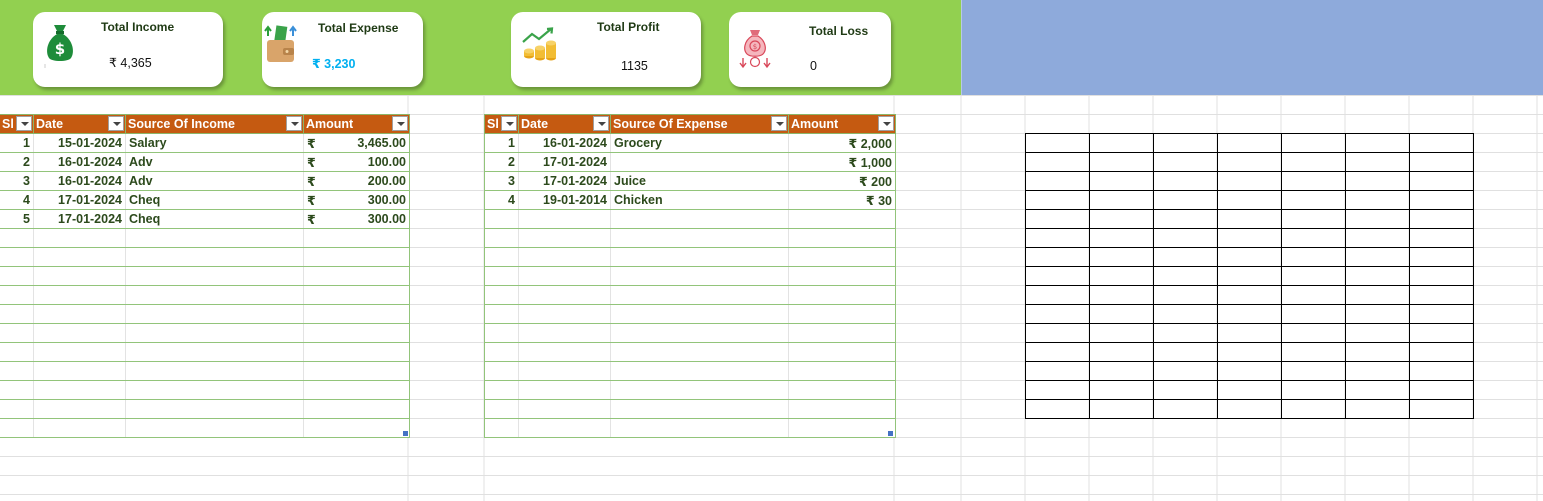 This screenshot has width=1543, height=501. I want to click on cell-date: 17-01-2024, so click(564, 162).